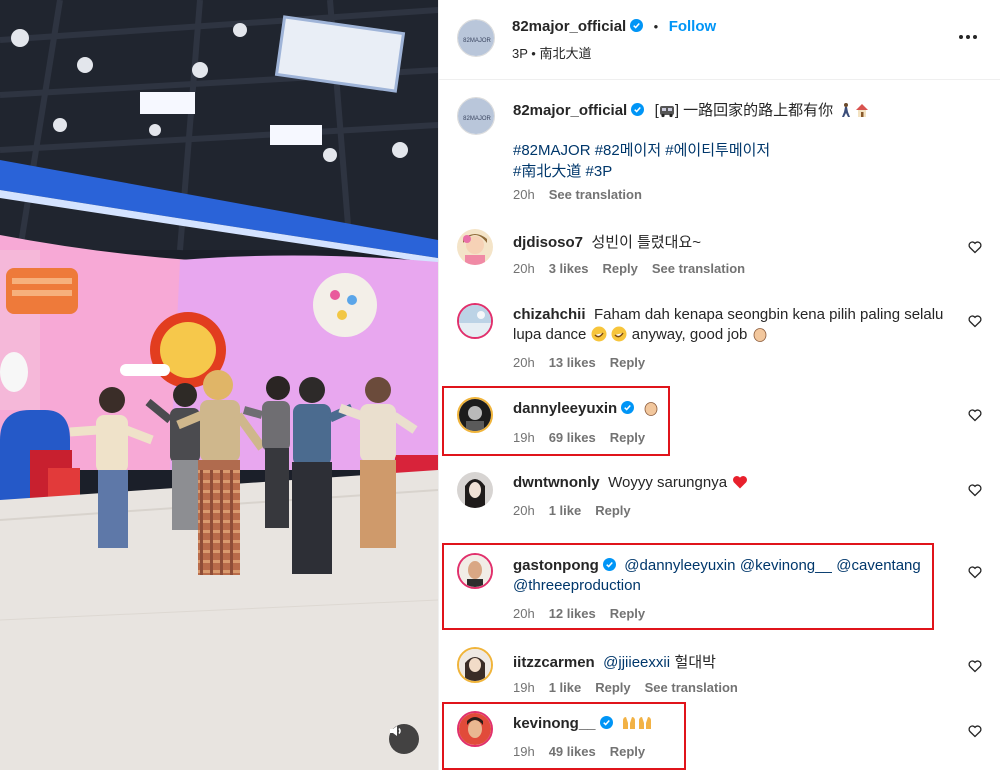 The height and width of the screenshot is (770, 1000). Describe the element at coordinates (524, 194) in the screenshot. I see `caption-time: 20h` at that location.